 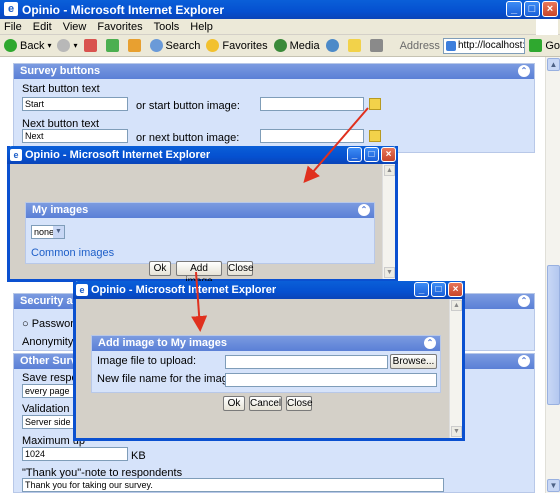 What do you see at coordinates (147, 361) in the screenshot?
I see `file-label: Image file to upload:` at bounding box center [147, 361].